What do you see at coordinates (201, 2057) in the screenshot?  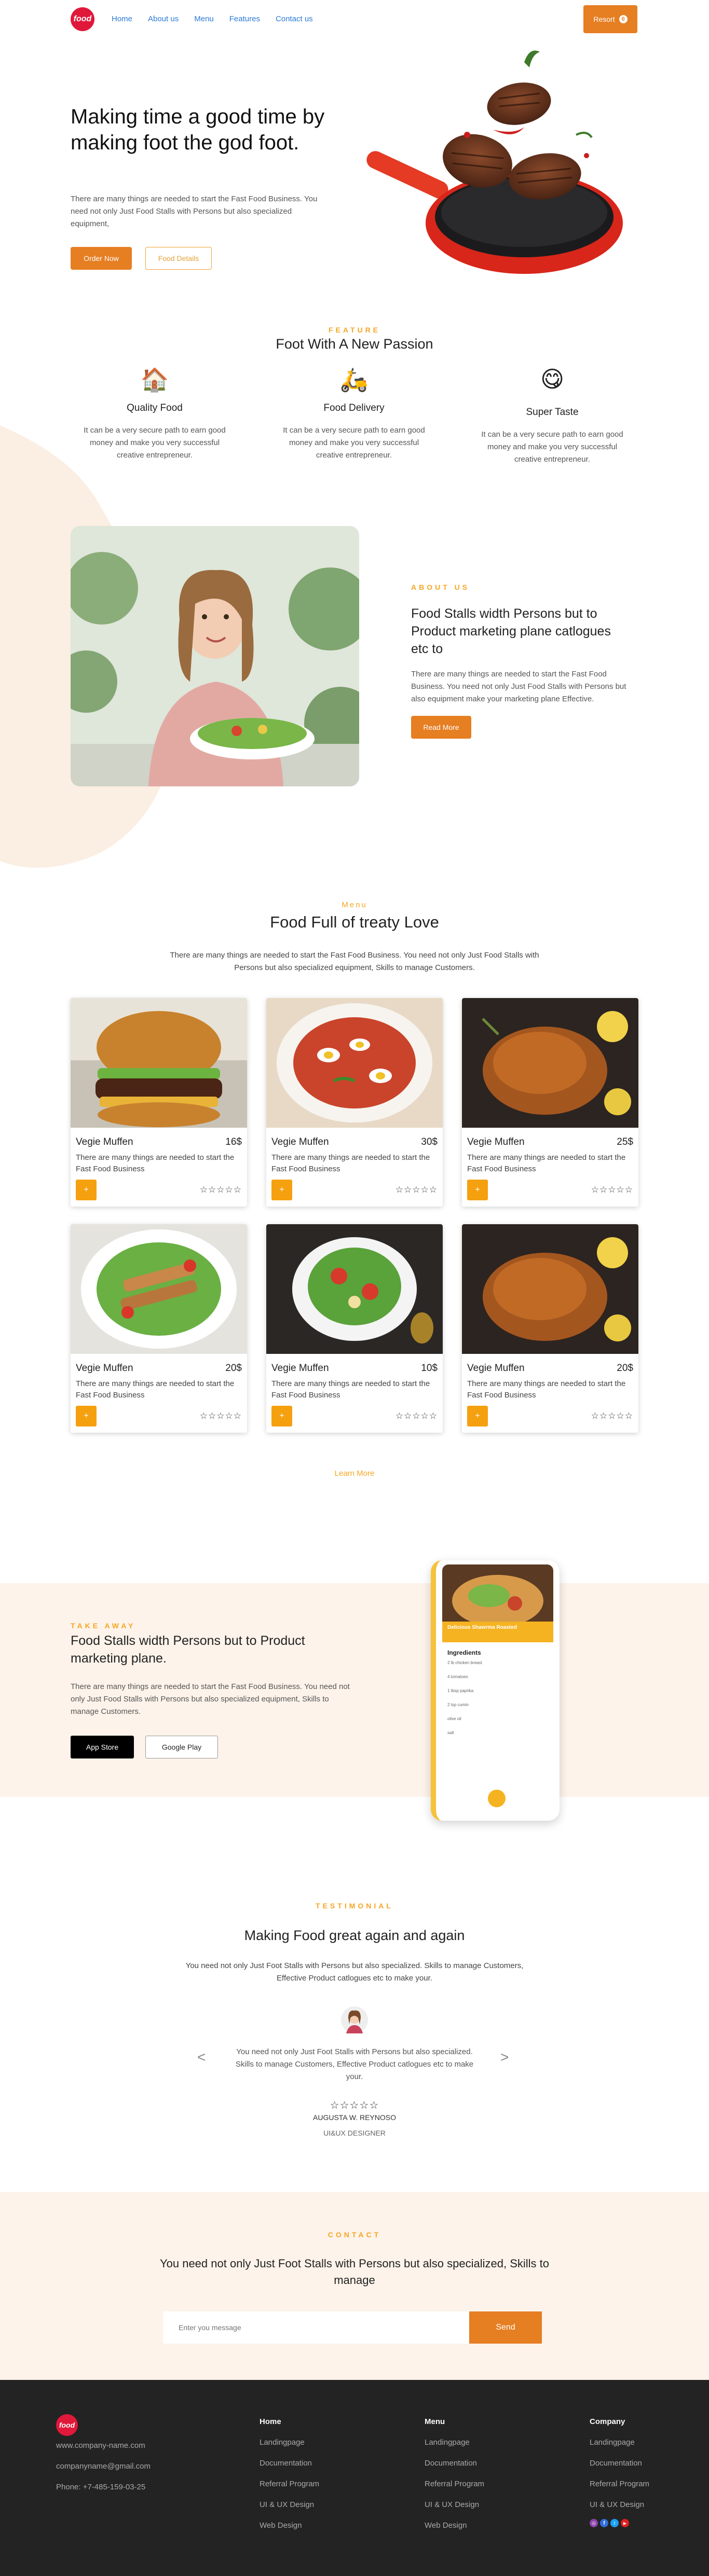 I see `testimonial-prev-arrow: <` at bounding box center [201, 2057].